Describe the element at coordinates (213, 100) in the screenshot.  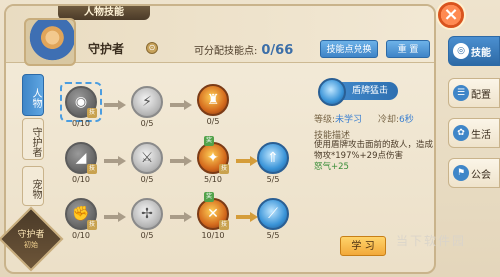
I see `warrior-glyph-icon: ♜` at that location.